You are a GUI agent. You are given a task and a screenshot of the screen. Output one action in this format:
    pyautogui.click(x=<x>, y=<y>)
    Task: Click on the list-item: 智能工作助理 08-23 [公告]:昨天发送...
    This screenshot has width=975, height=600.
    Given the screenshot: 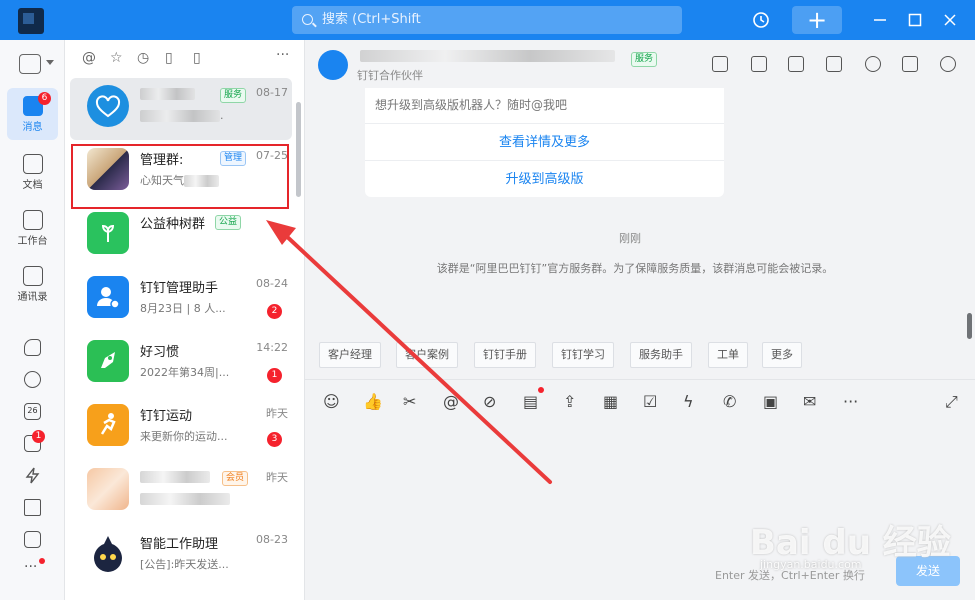 What is the action you would take?
    pyautogui.click(x=181, y=556)
    